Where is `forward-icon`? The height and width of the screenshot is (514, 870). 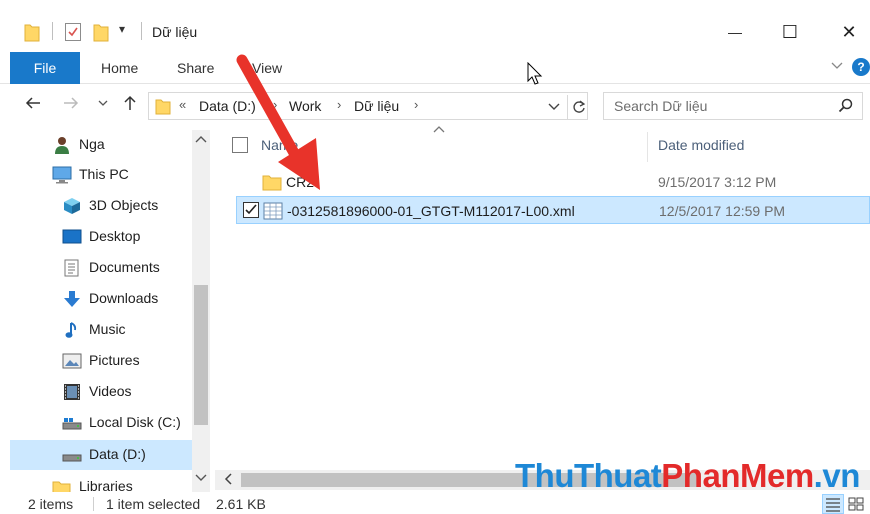 forward-icon is located at coordinates (71, 103).